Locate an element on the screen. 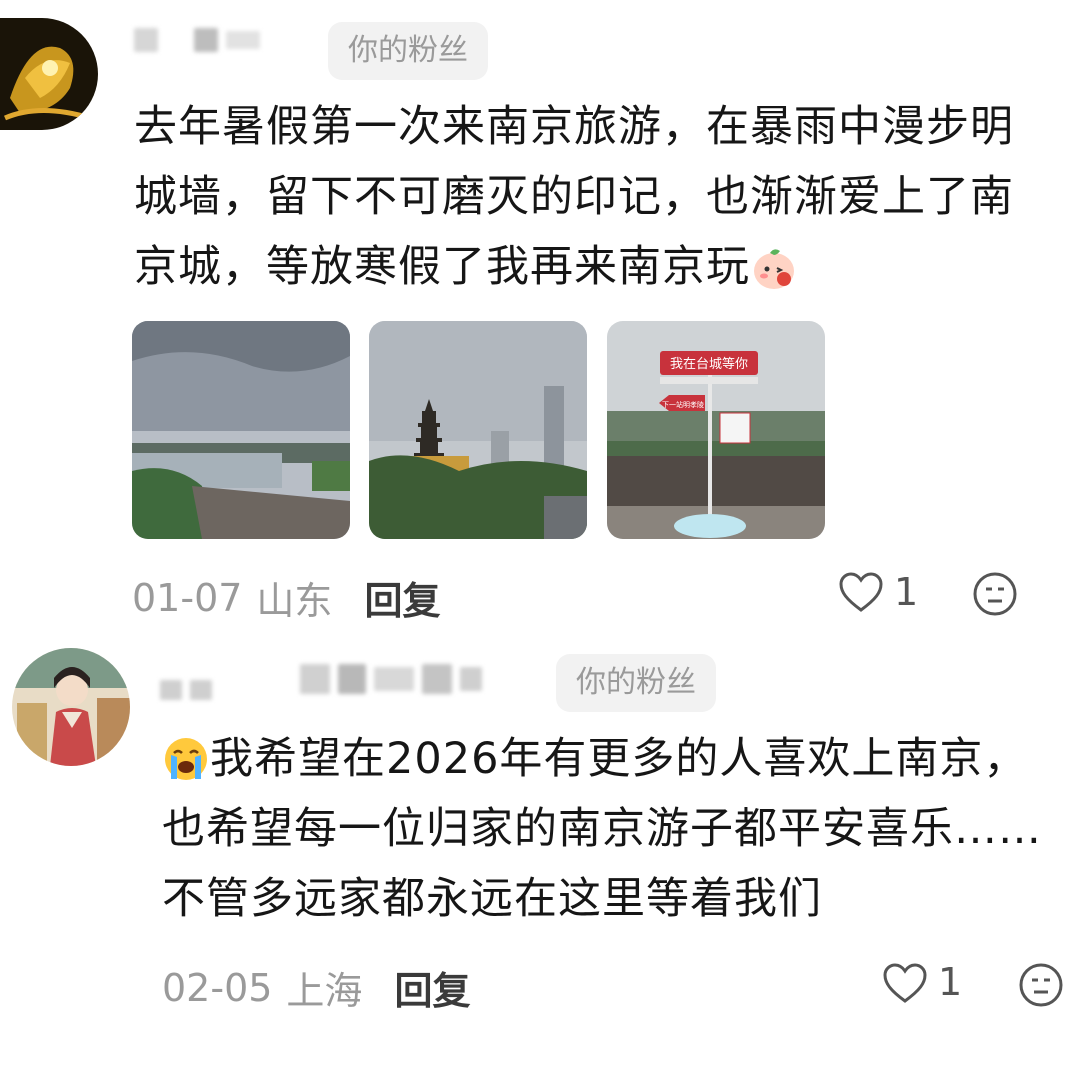 This screenshot has width=1080, height=1080. comment-meta: 02-05 上海 回复 is located at coordinates (316, 987).